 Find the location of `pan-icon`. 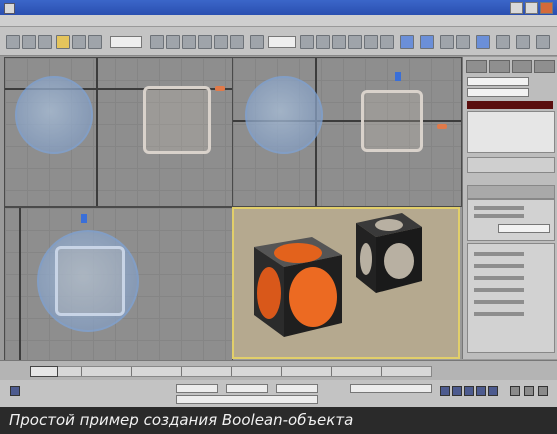

pan-icon is located at coordinates (529, 391).